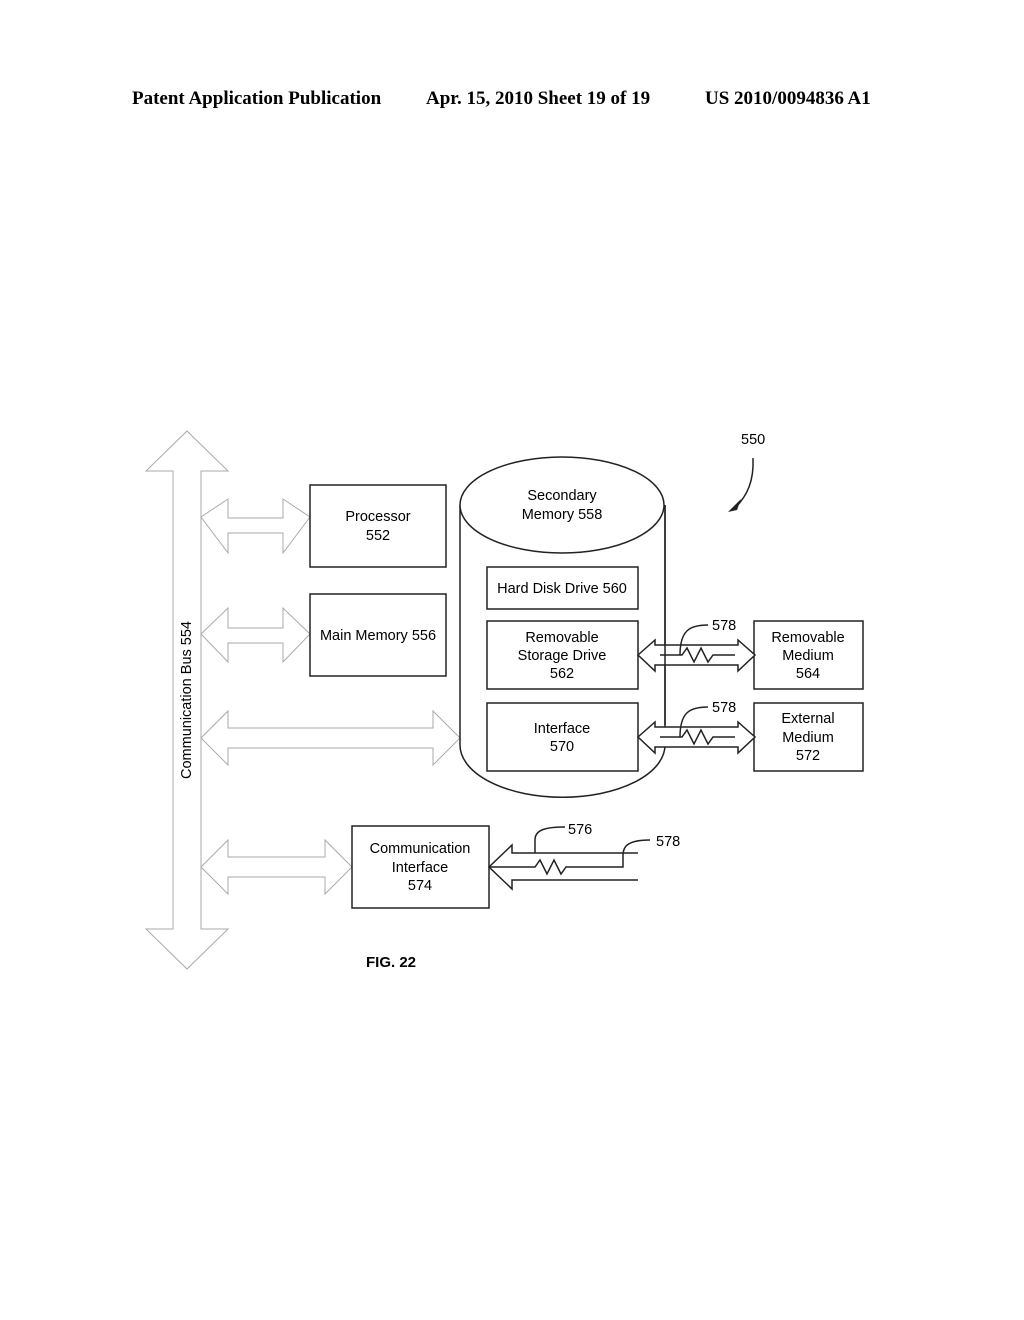  I want to click on svg-text: 570, so click(562, 747).